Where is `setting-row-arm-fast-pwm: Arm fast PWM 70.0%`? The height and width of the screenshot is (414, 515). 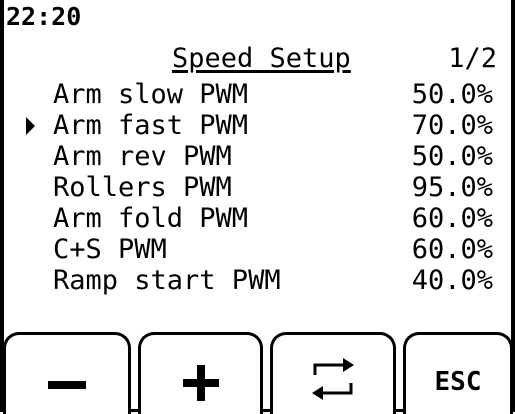 setting-row-arm-fast-pwm: Arm fast PWM 70.0% is located at coordinates (257, 125).